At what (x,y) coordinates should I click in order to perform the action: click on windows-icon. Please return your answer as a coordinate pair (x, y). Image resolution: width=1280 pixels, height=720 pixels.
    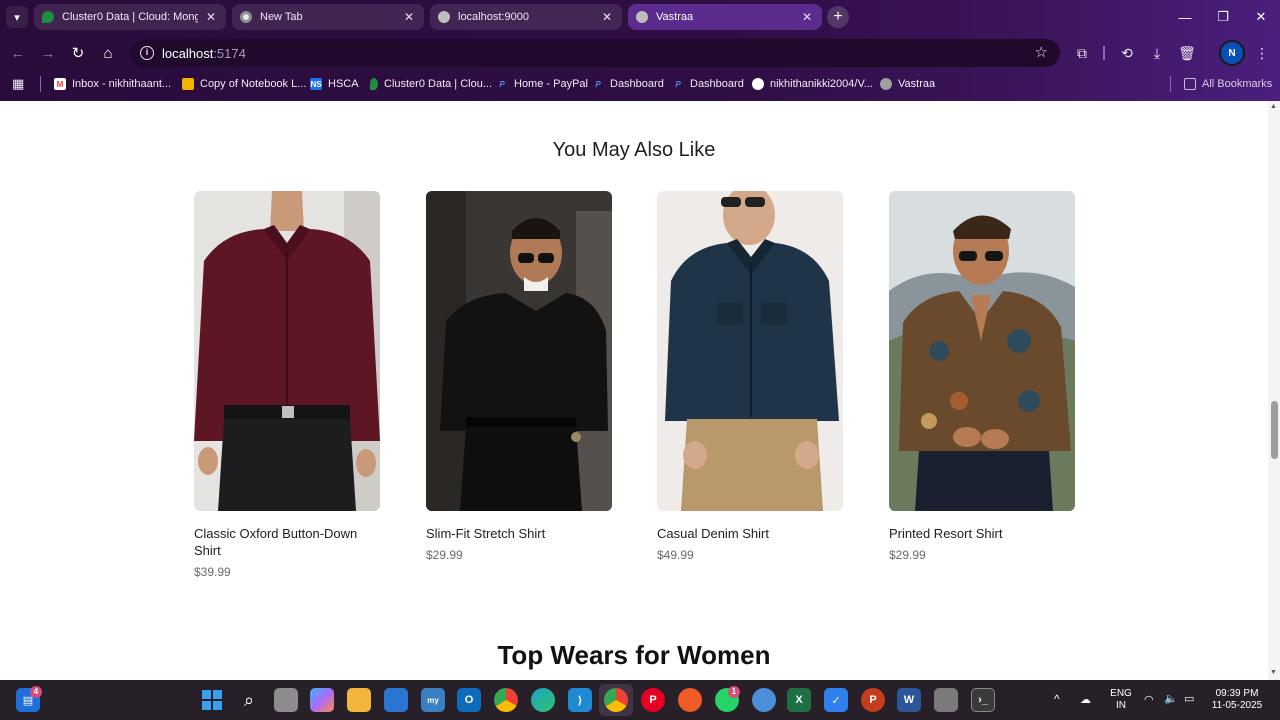
    Looking at the image, I should click on (212, 700).